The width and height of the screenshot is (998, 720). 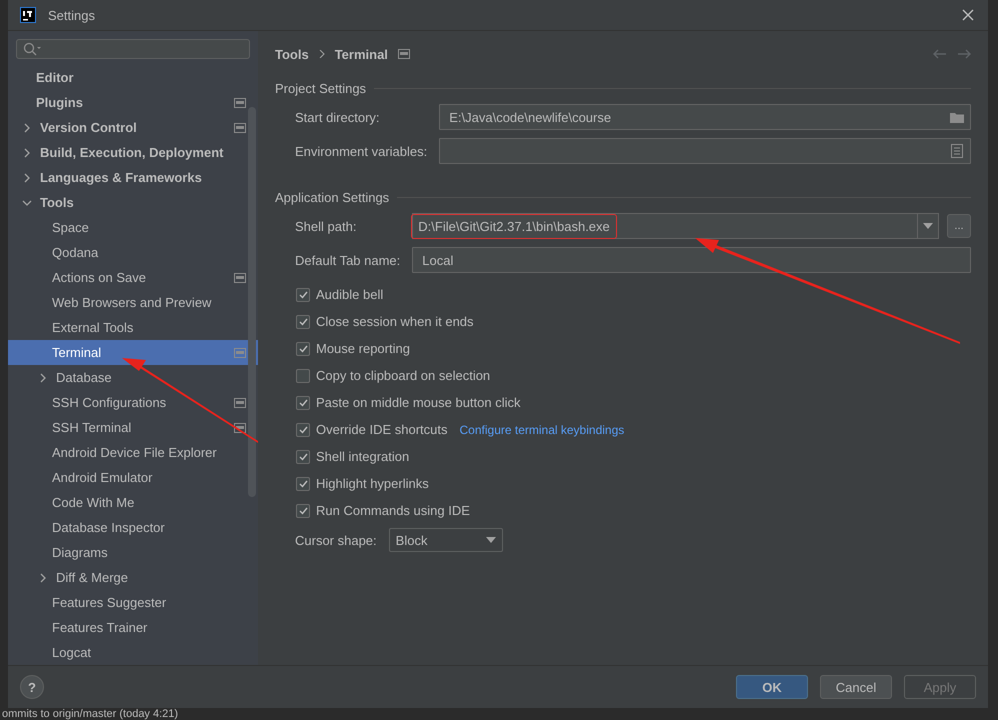 What do you see at coordinates (514, 226) in the screenshot?
I see `field-value: D:\File\Git\Git2.37.1\bin\bash.exe` at bounding box center [514, 226].